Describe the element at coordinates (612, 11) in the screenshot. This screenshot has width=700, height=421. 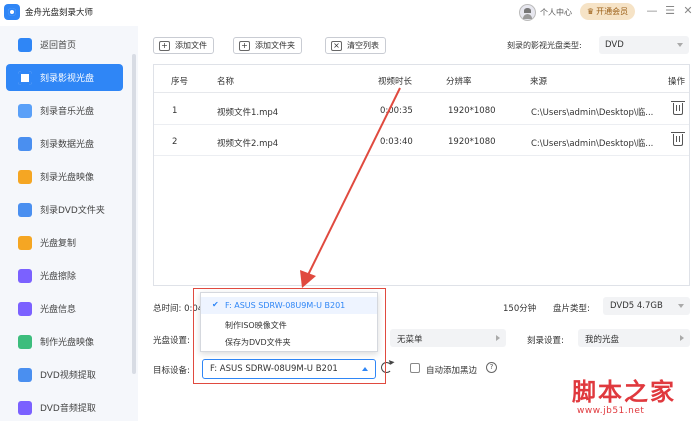
I see `vip-button-label: 开通会员` at that location.